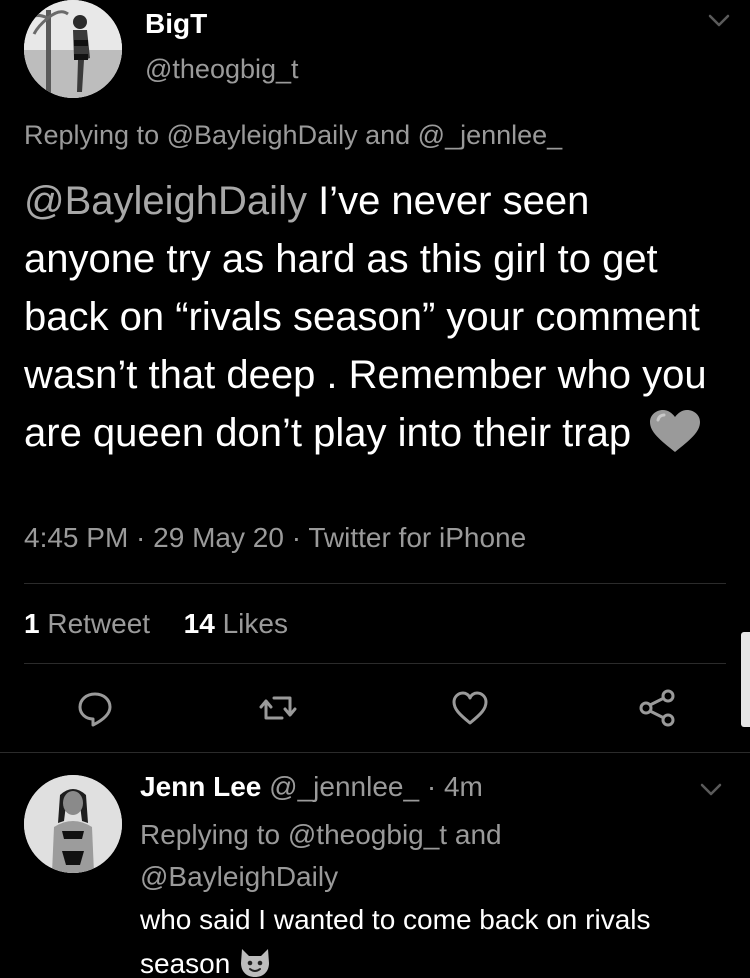  What do you see at coordinates (278, 708) in the screenshot?
I see `retweet-icon` at bounding box center [278, 708].